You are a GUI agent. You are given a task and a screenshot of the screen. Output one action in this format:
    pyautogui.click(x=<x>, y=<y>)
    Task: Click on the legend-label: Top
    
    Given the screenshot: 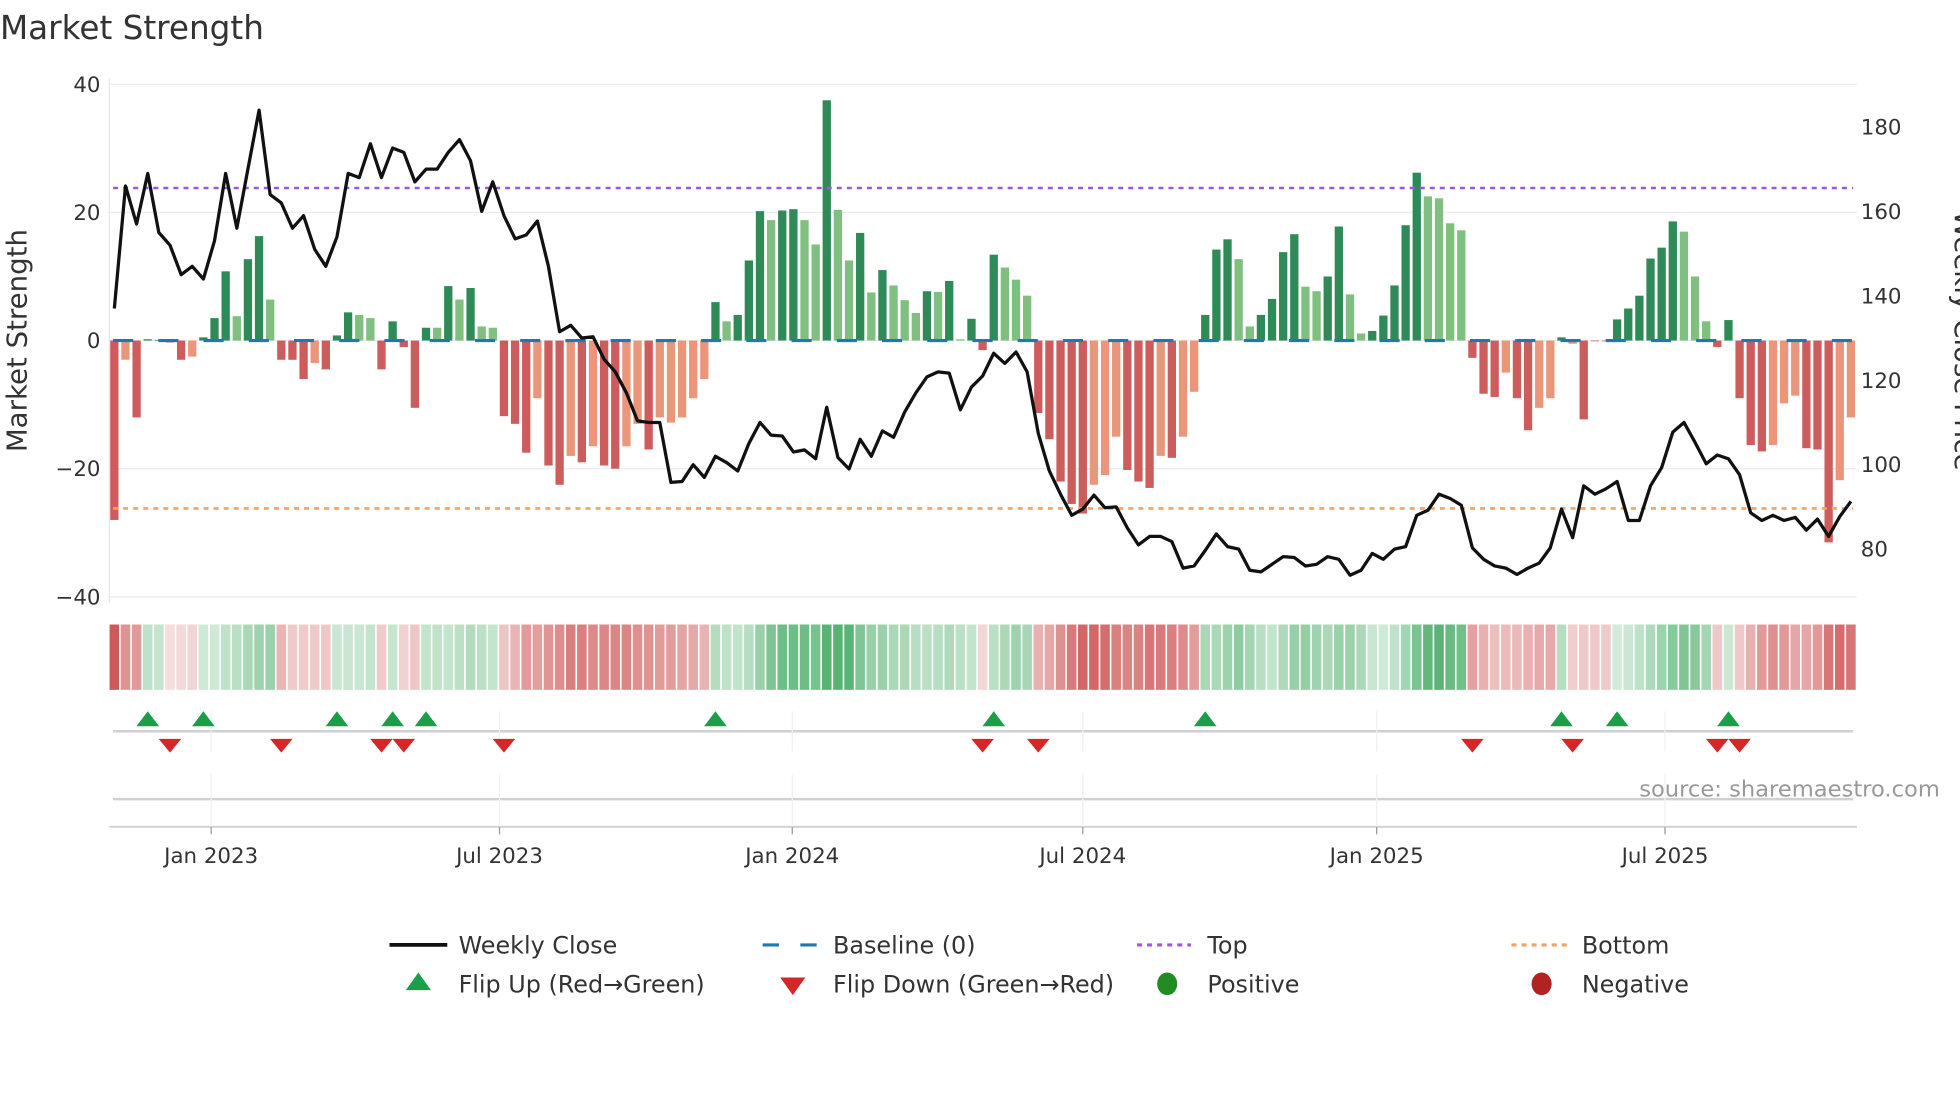 What is the action you would take?
    pyautogui.click(x=1226, y=946)
    